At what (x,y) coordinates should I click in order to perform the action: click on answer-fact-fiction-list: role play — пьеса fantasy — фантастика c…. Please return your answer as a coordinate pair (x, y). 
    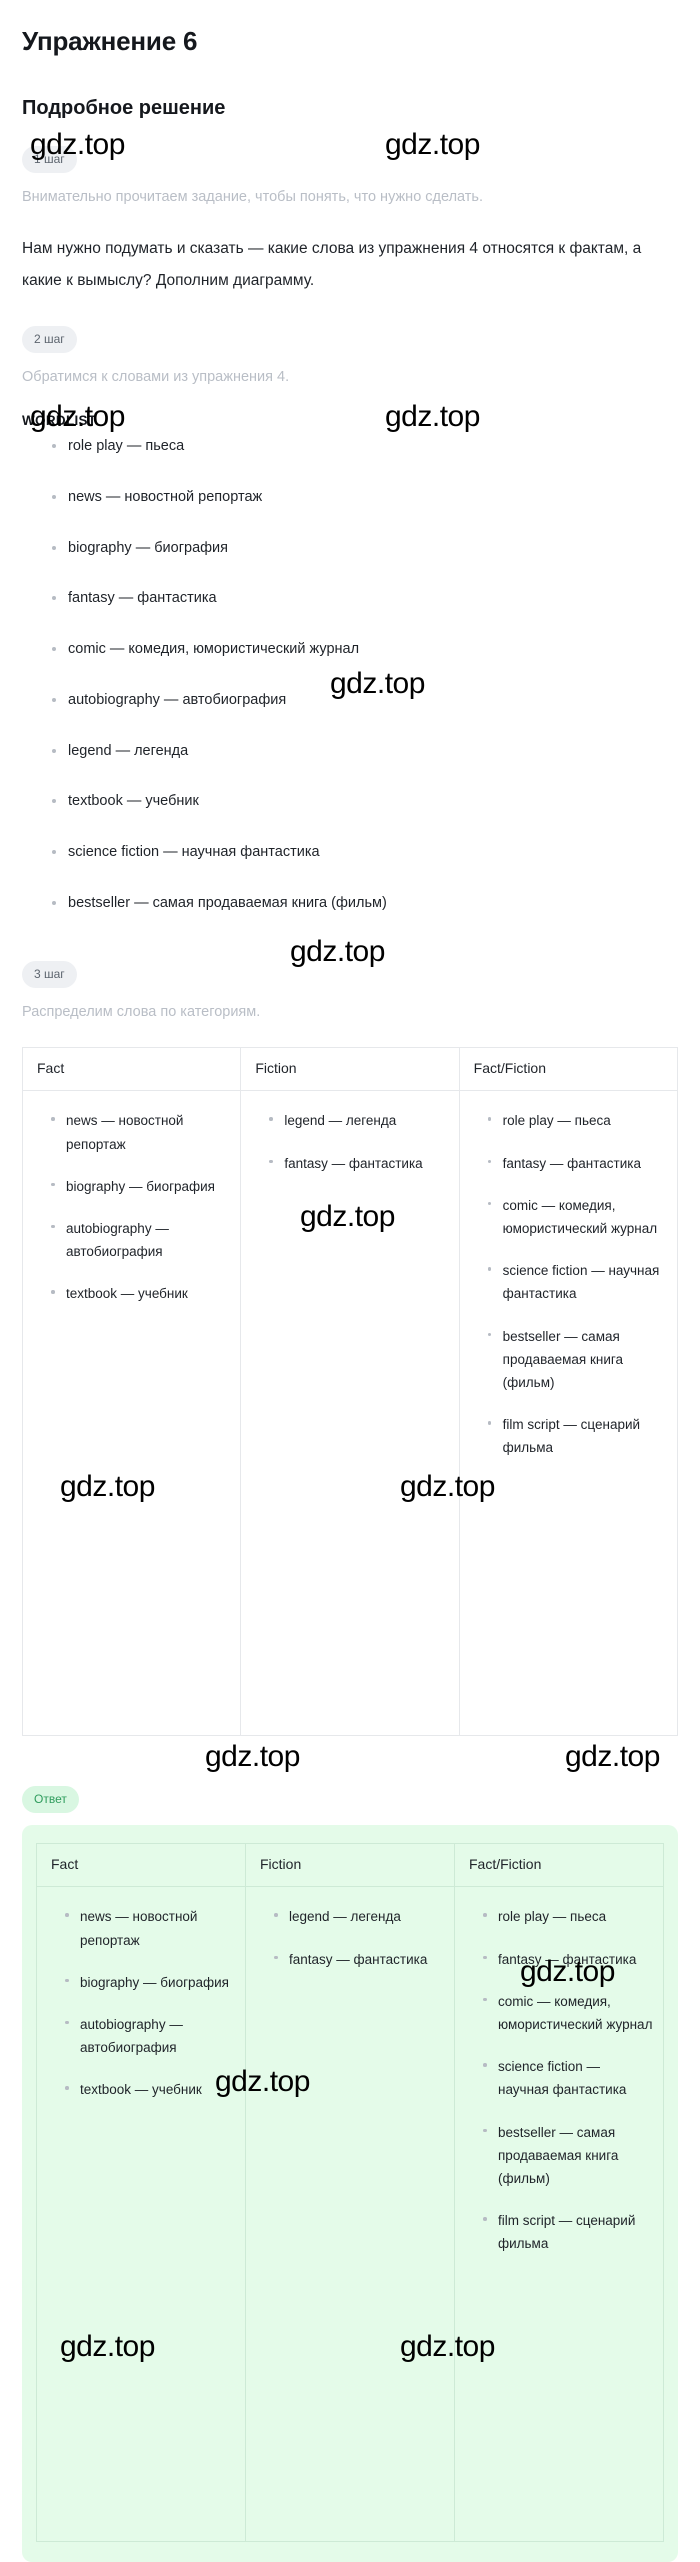
    Looking at the image, I should click on (559, 2080).